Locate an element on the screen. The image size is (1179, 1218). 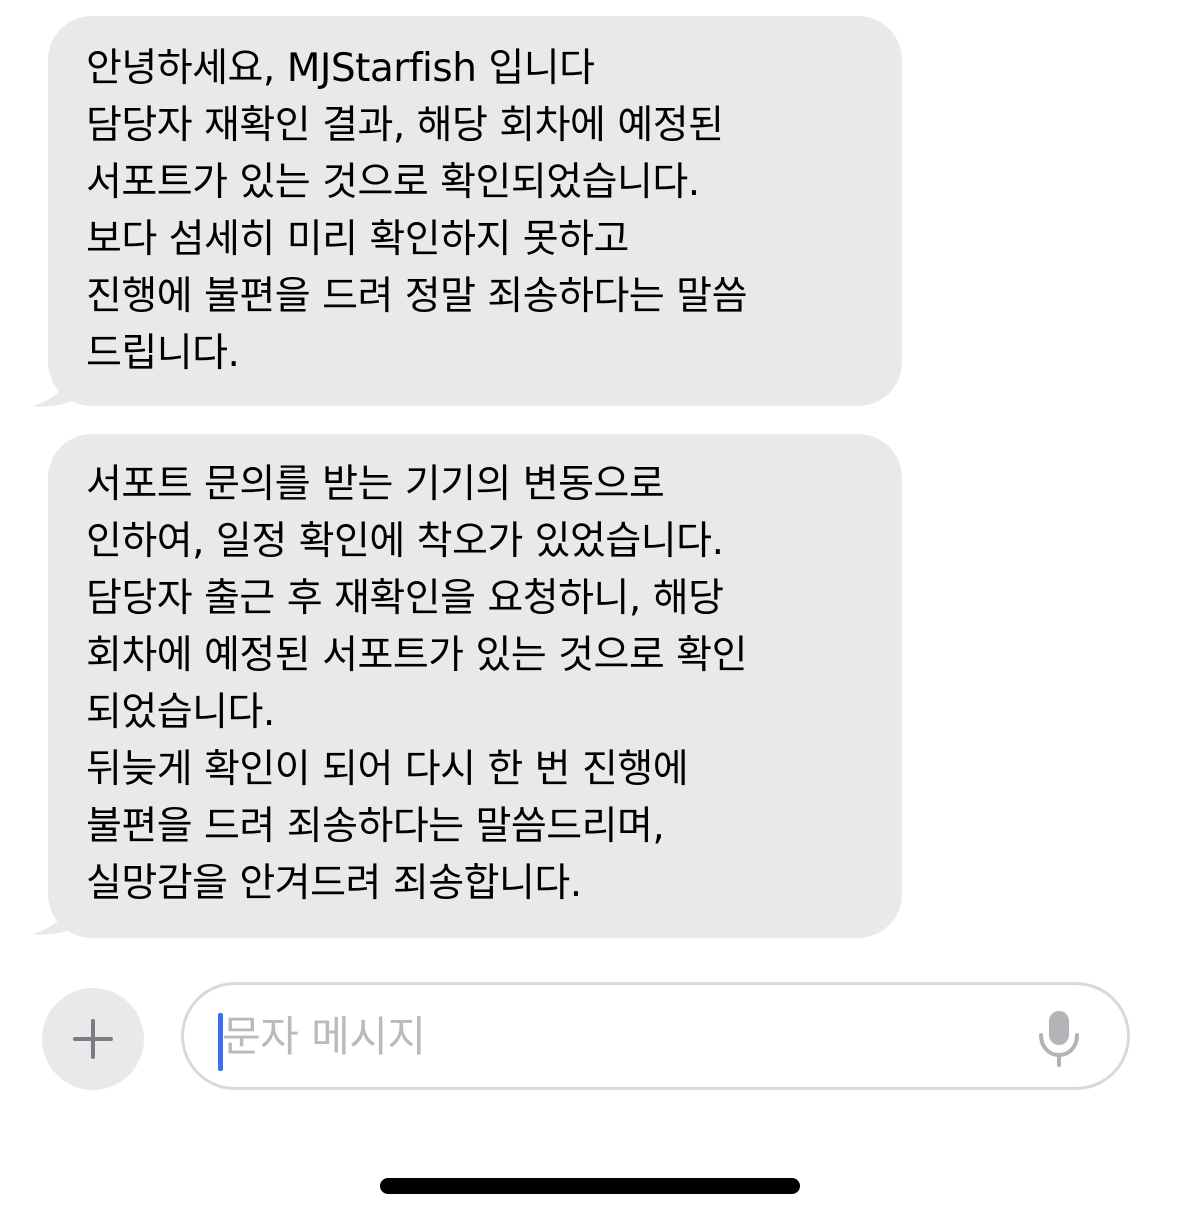
plus-icon is located at coordinates (93, 1039).